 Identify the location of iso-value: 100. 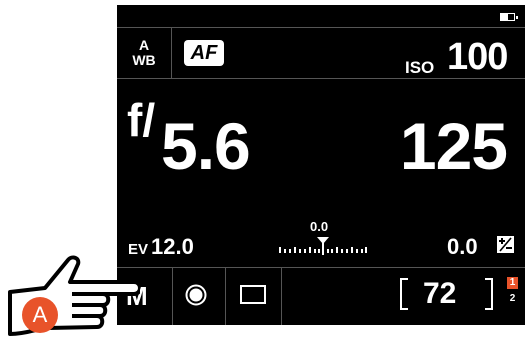
(477, 57).